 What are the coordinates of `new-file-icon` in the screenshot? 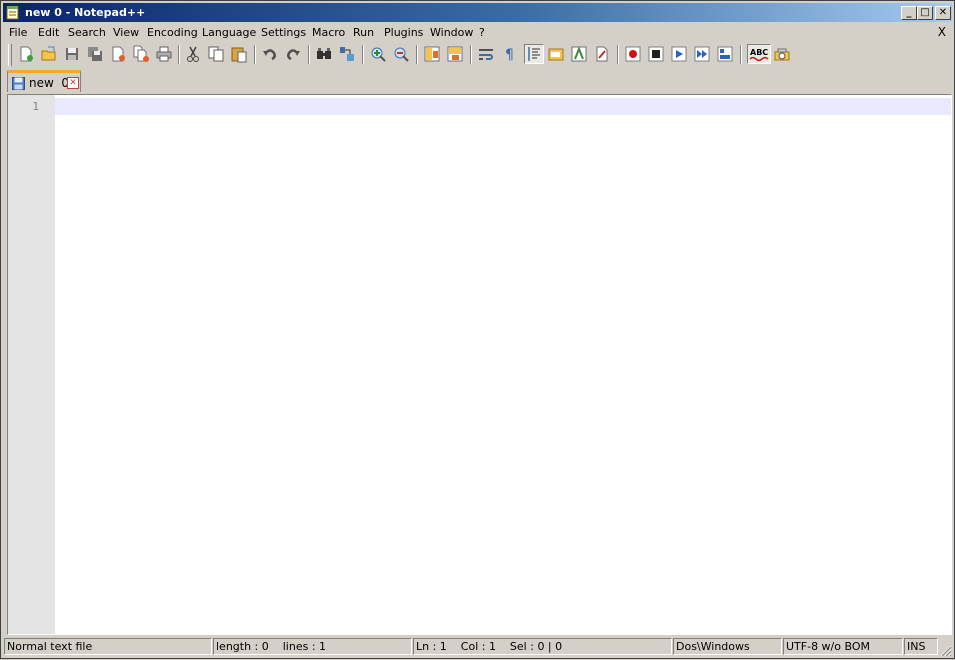 It's located at (26, 54).